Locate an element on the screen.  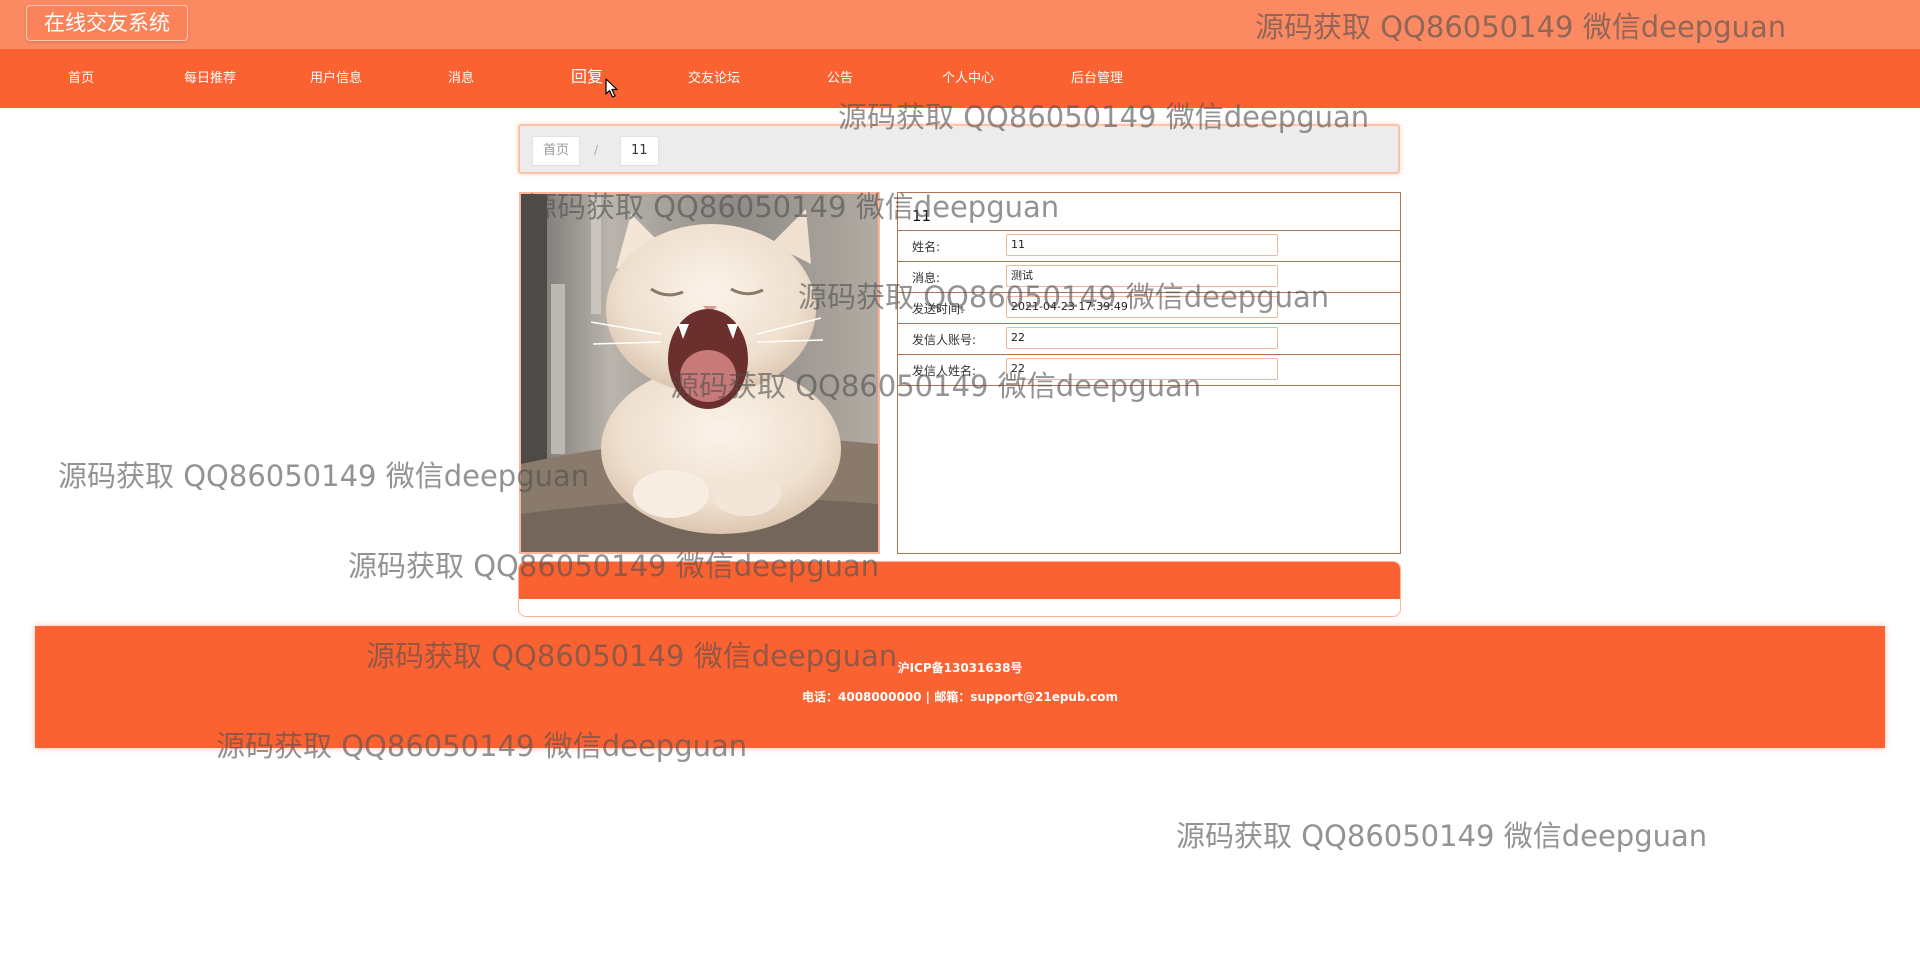
nav-item-reply: 回复 is located at coordinates (587, 78).